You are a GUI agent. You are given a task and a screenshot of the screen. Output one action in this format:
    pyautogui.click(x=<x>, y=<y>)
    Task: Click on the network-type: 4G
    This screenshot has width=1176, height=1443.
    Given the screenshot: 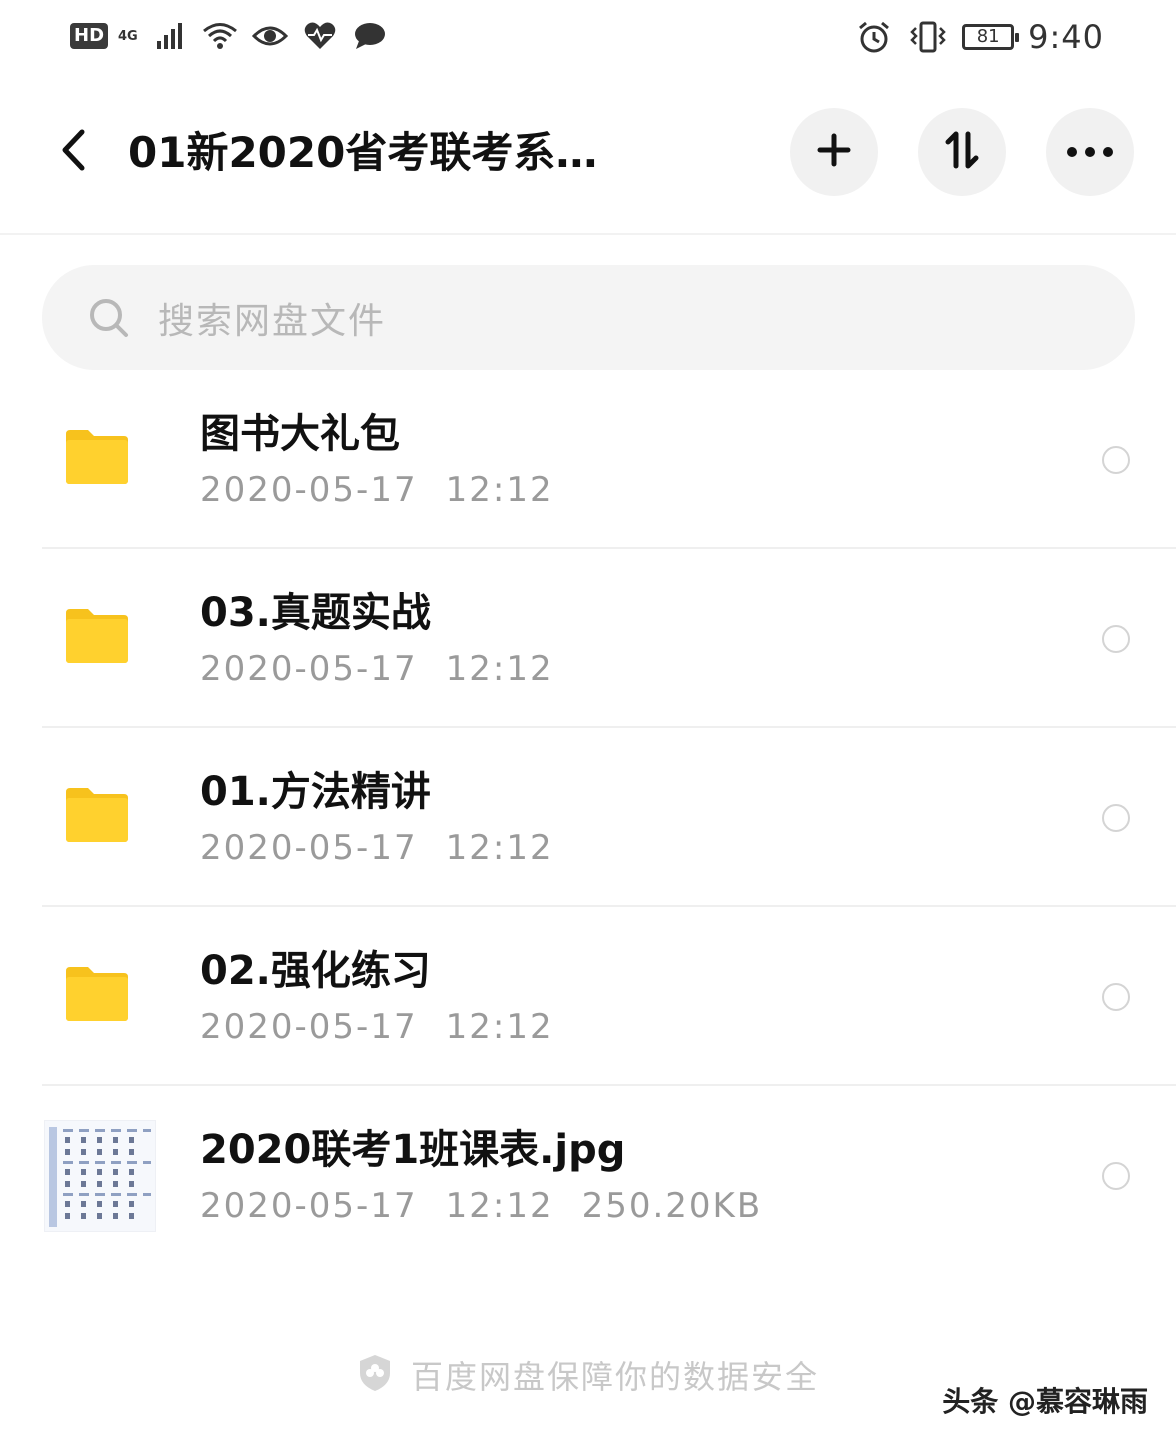 What is the action you would take?
    pyautogui.click(x=128, y=36)
    